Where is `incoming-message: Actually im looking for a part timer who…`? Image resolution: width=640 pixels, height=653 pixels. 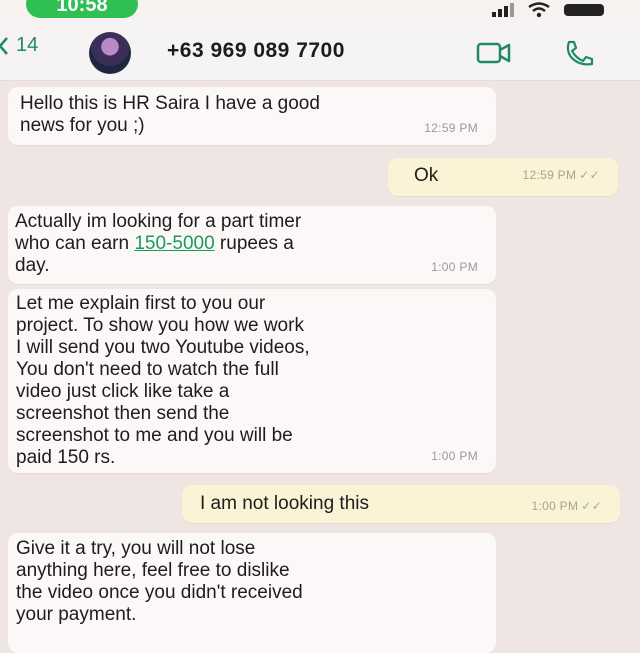
incoming-message: Actually im looking for a part timer who… is located at coordinates (252, 245).